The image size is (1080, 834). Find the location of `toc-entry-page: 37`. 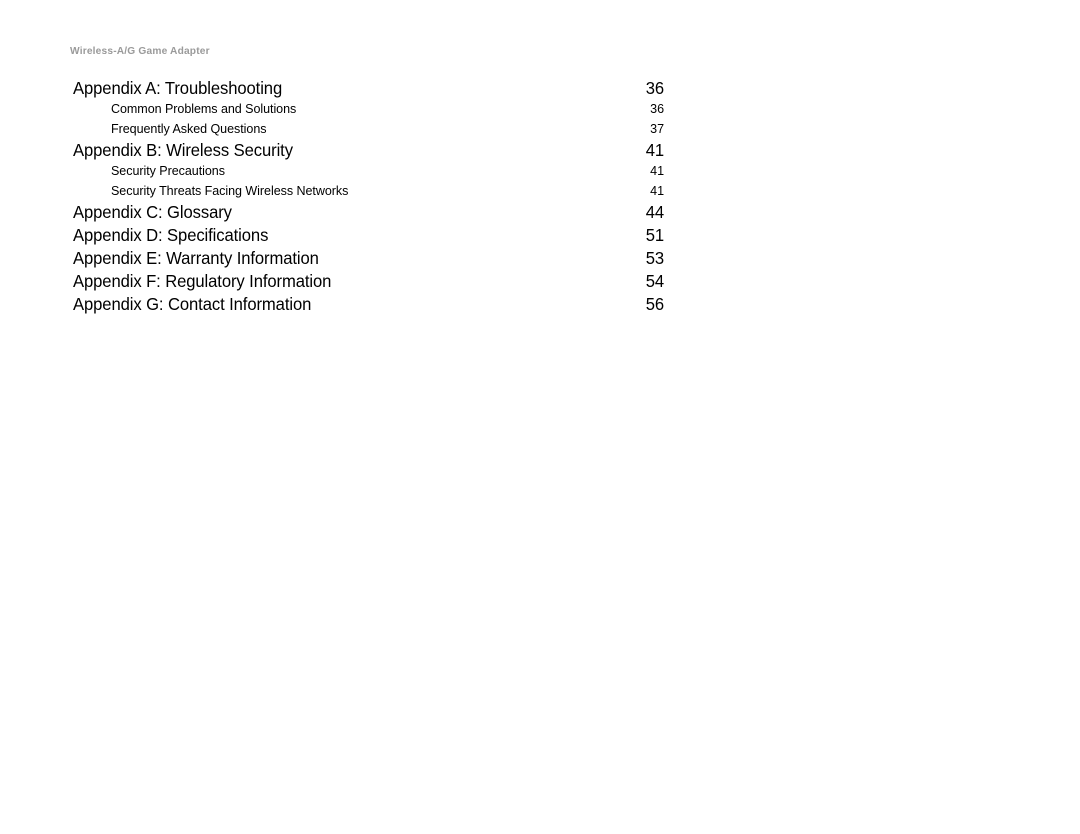

toc-entry-page: 37 is located at coordinates (657, 128).